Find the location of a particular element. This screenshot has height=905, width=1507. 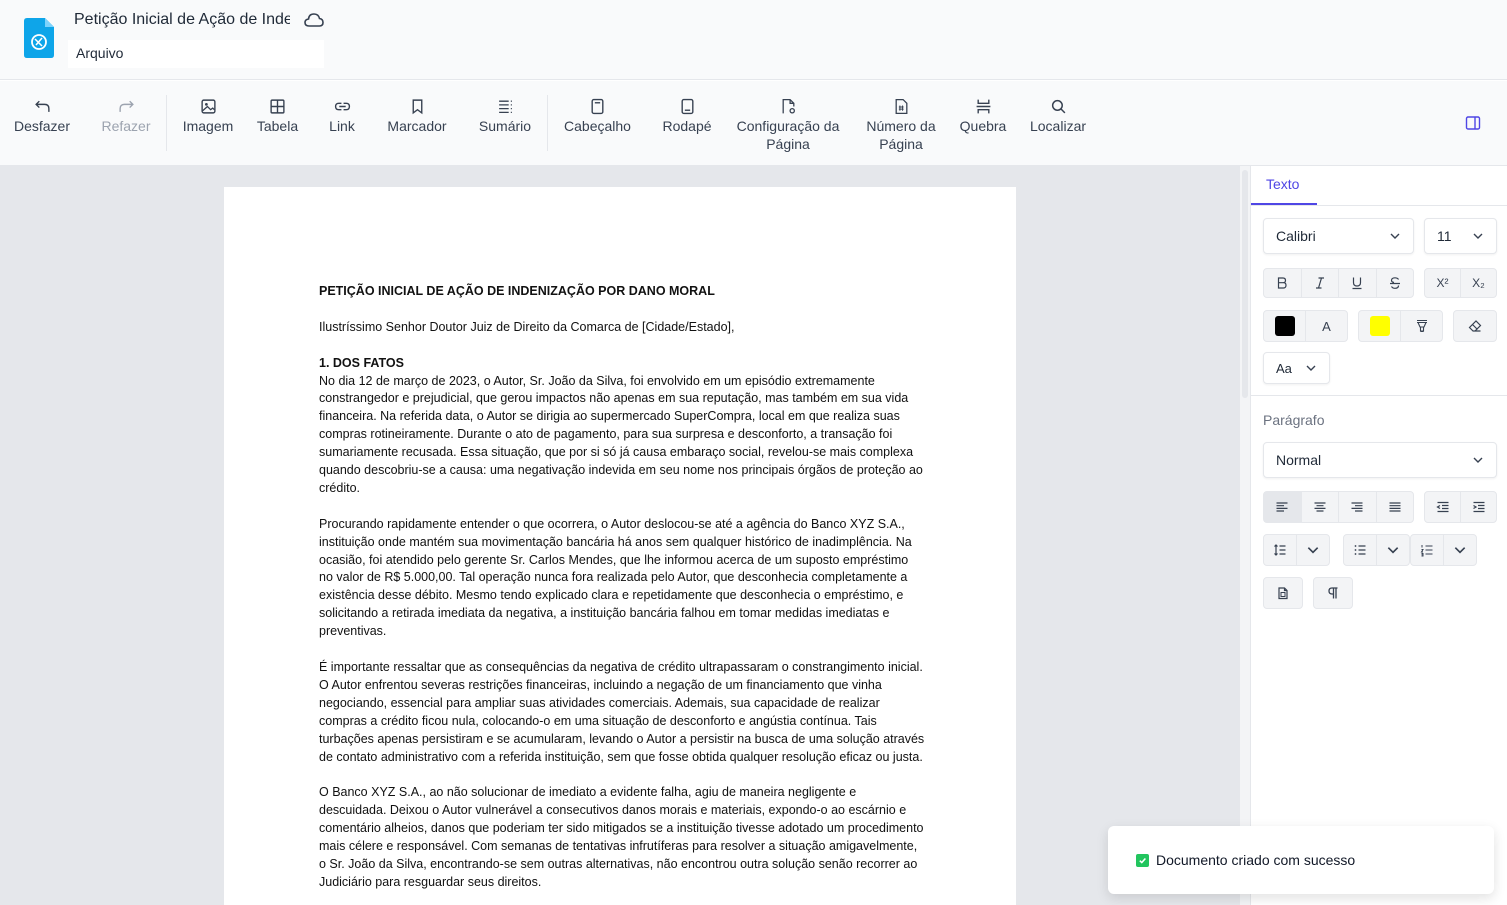

panel-toggle-icon is located at coordinates (1473, 123).